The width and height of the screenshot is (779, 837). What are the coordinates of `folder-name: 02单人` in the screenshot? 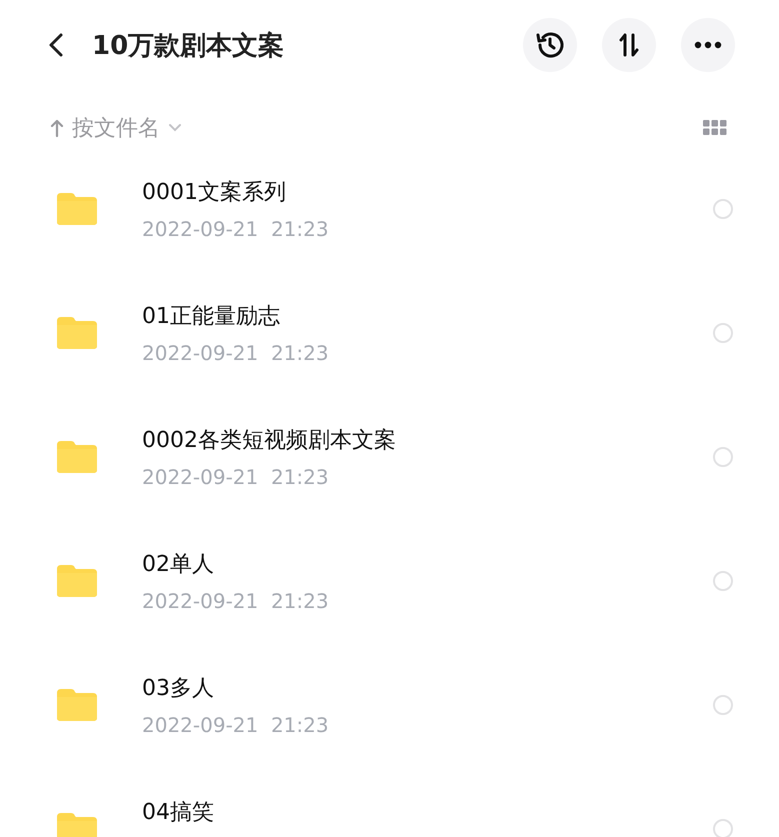 It's located at (178, 565).